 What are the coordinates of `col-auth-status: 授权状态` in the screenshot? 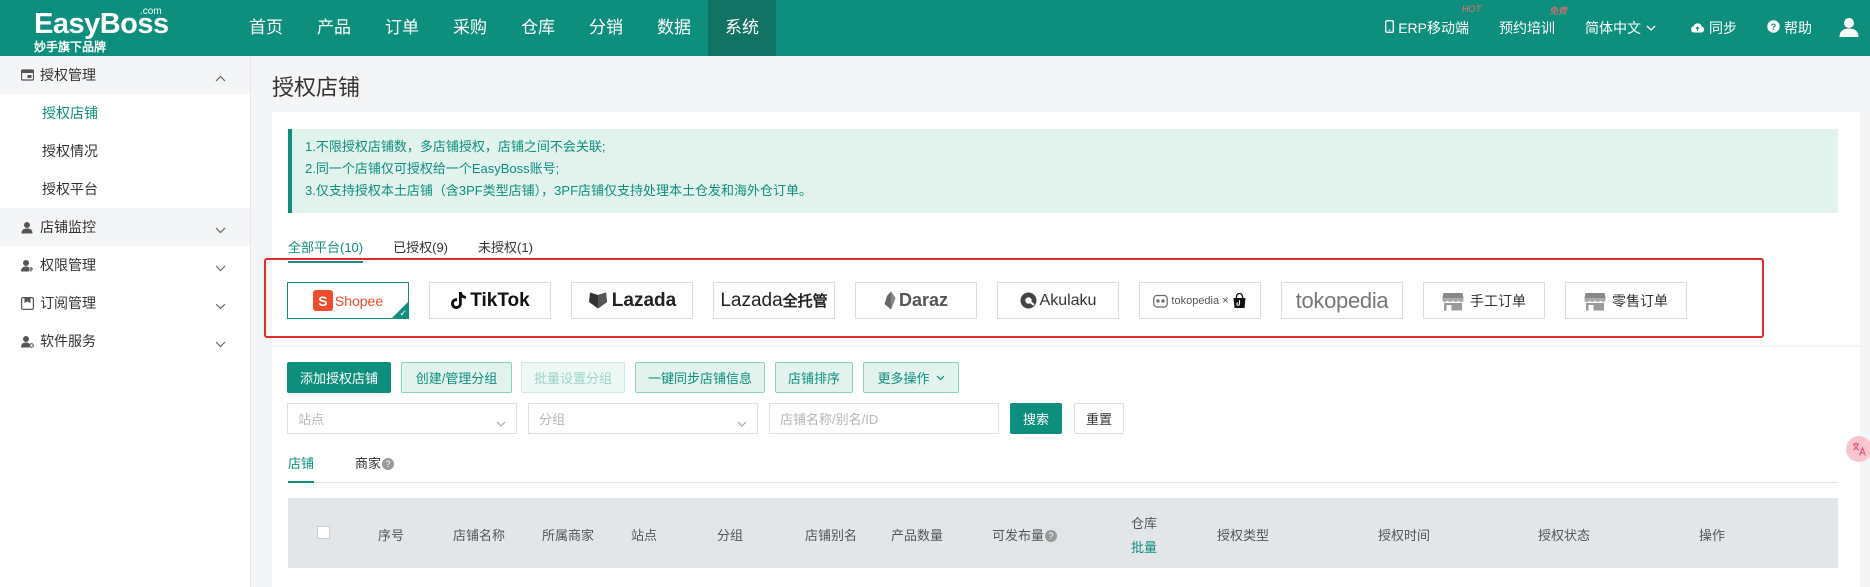 It's located at (1564, 535).